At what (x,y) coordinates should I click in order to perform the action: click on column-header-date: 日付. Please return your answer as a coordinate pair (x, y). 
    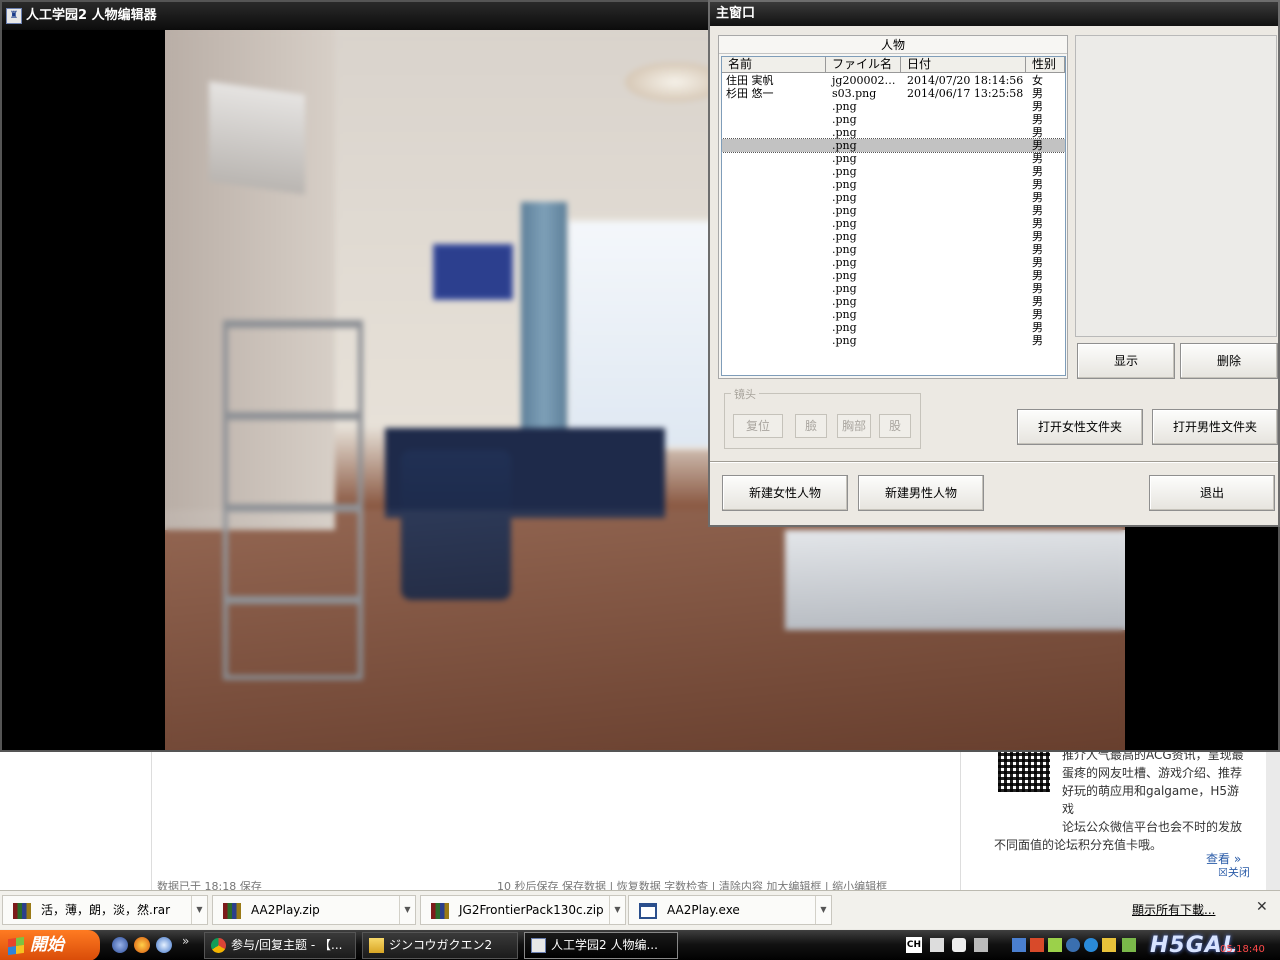
    Looking at the image, I should click on (963, 65).